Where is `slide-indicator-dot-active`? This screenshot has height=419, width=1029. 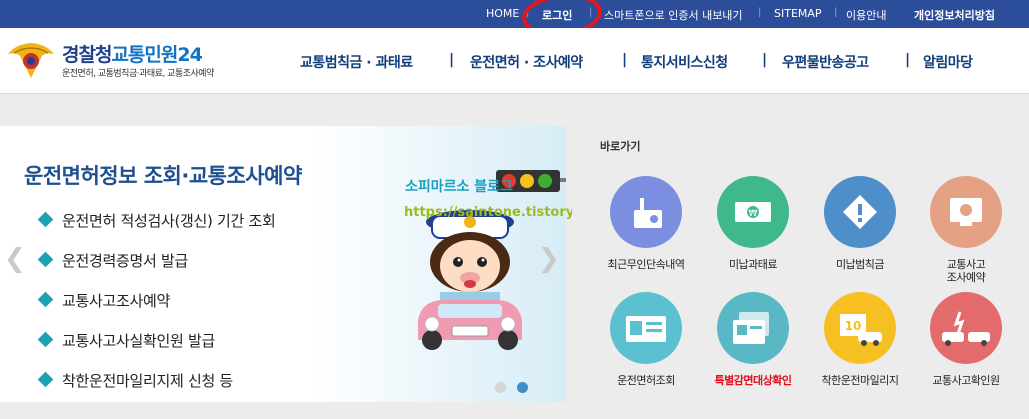
slide-indicator-dot-active is located at coordinates (522, 387).